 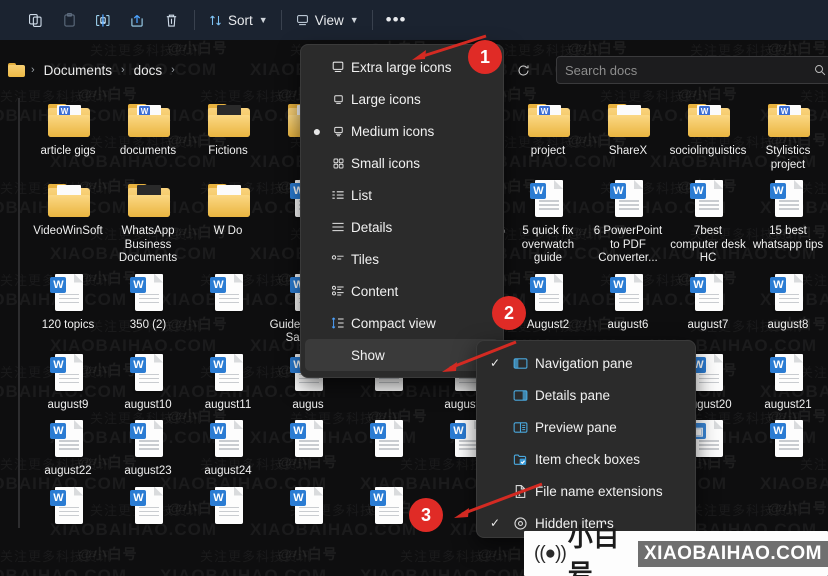 I want to click on file-item-label: augus, so click(x=308, y=404).